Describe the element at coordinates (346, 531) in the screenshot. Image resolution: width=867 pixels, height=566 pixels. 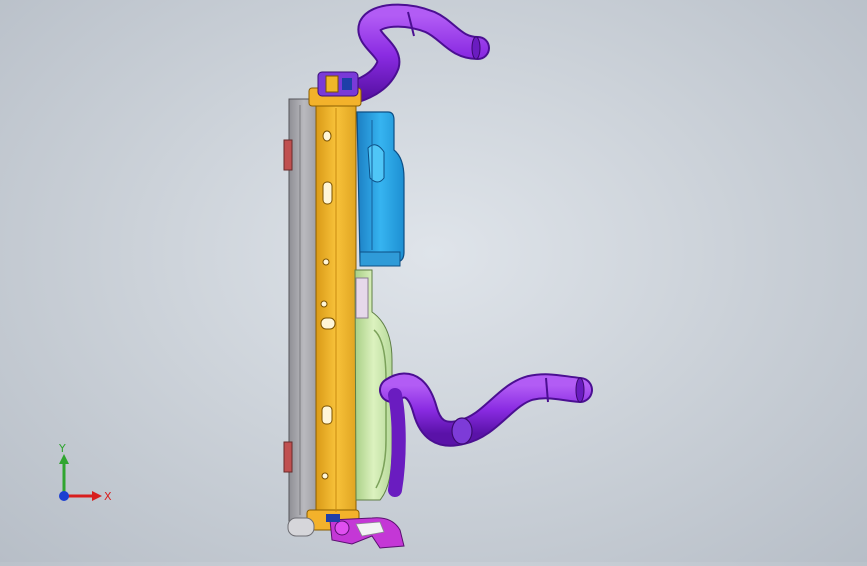
I see `lower-mount-bracket` at that location.